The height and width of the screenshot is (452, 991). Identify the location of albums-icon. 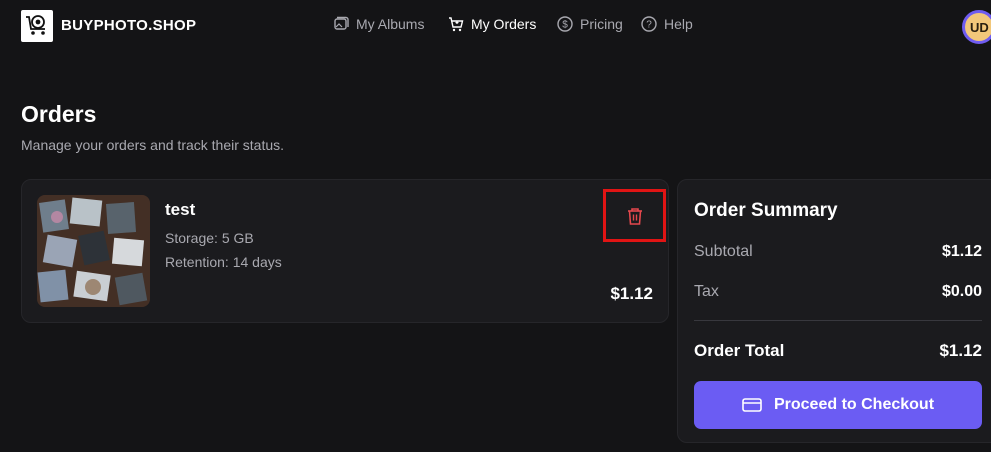
(341, 24).